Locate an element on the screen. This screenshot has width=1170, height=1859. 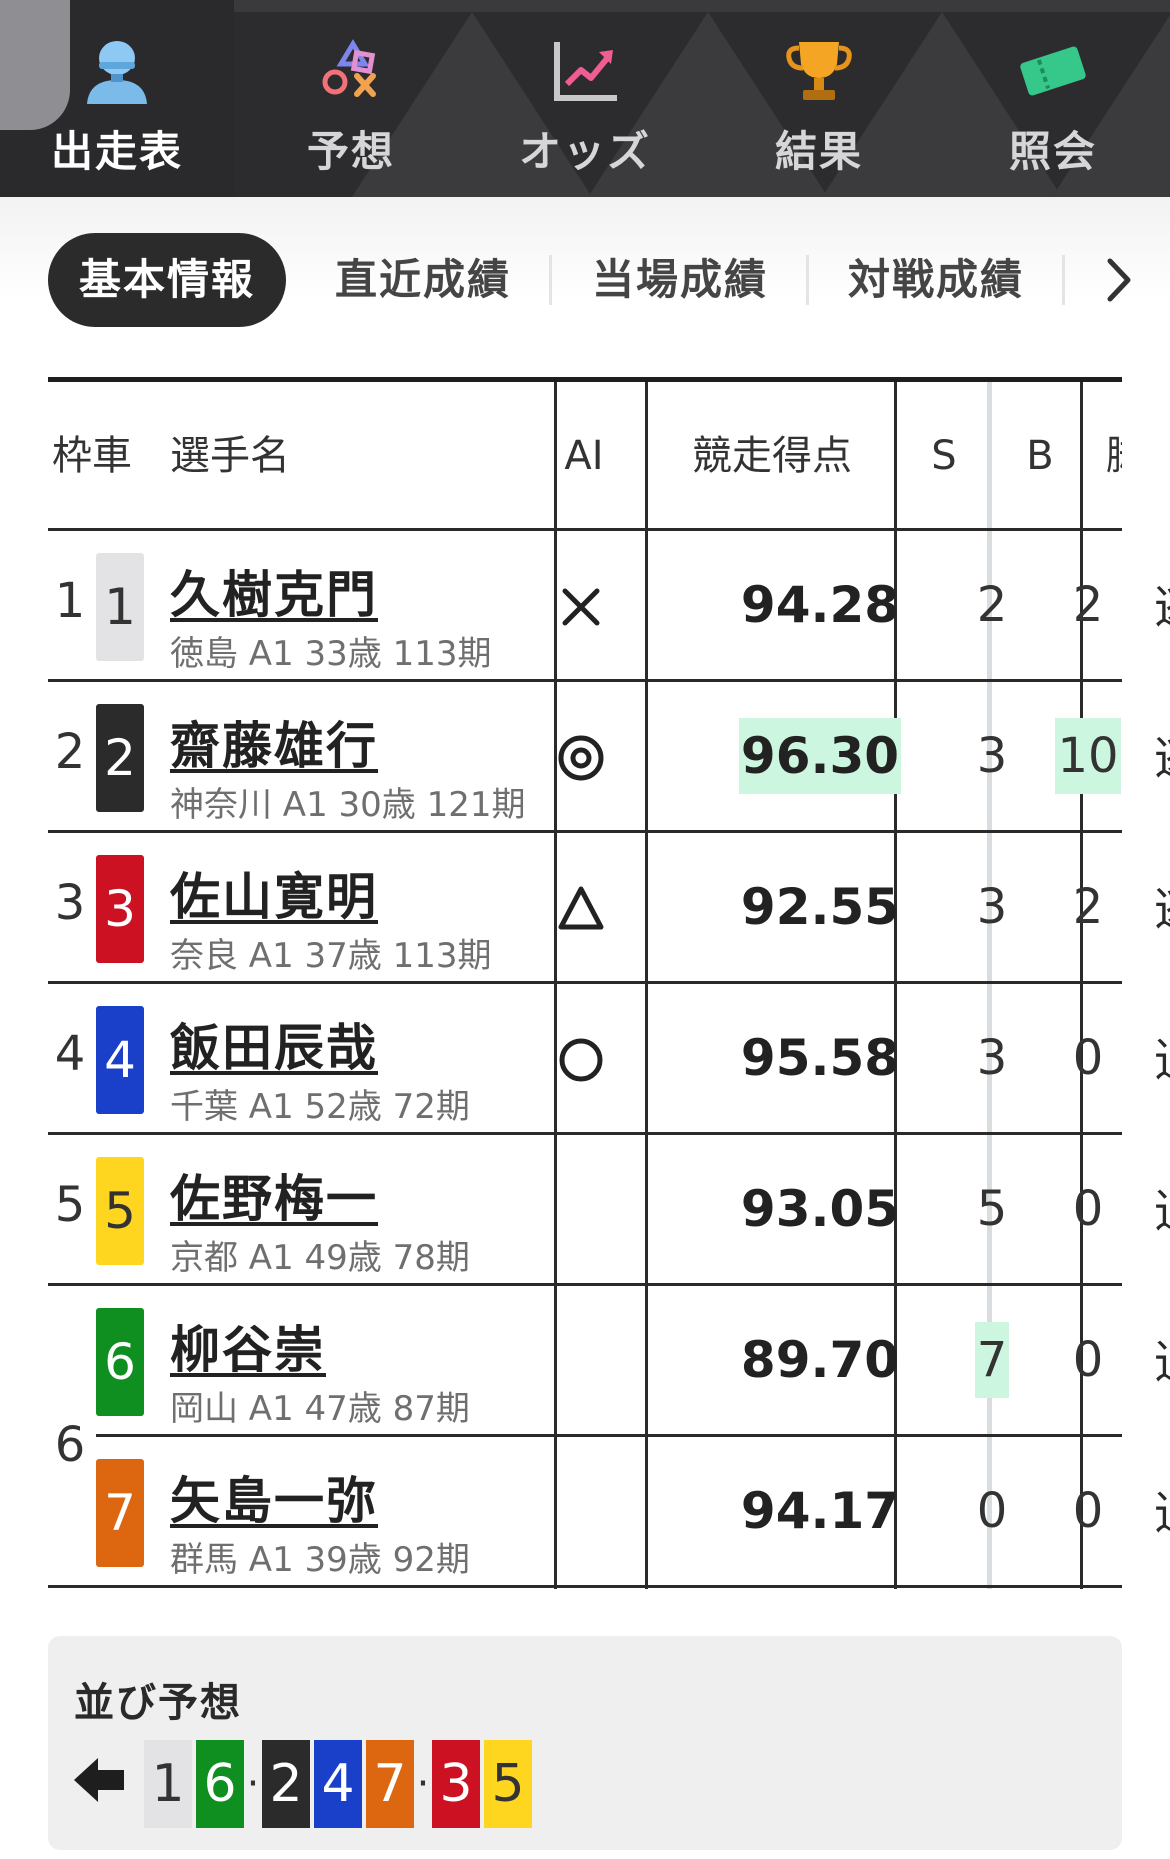
tab-basic-info: 基本情報 is located at coordinates (167, 280).